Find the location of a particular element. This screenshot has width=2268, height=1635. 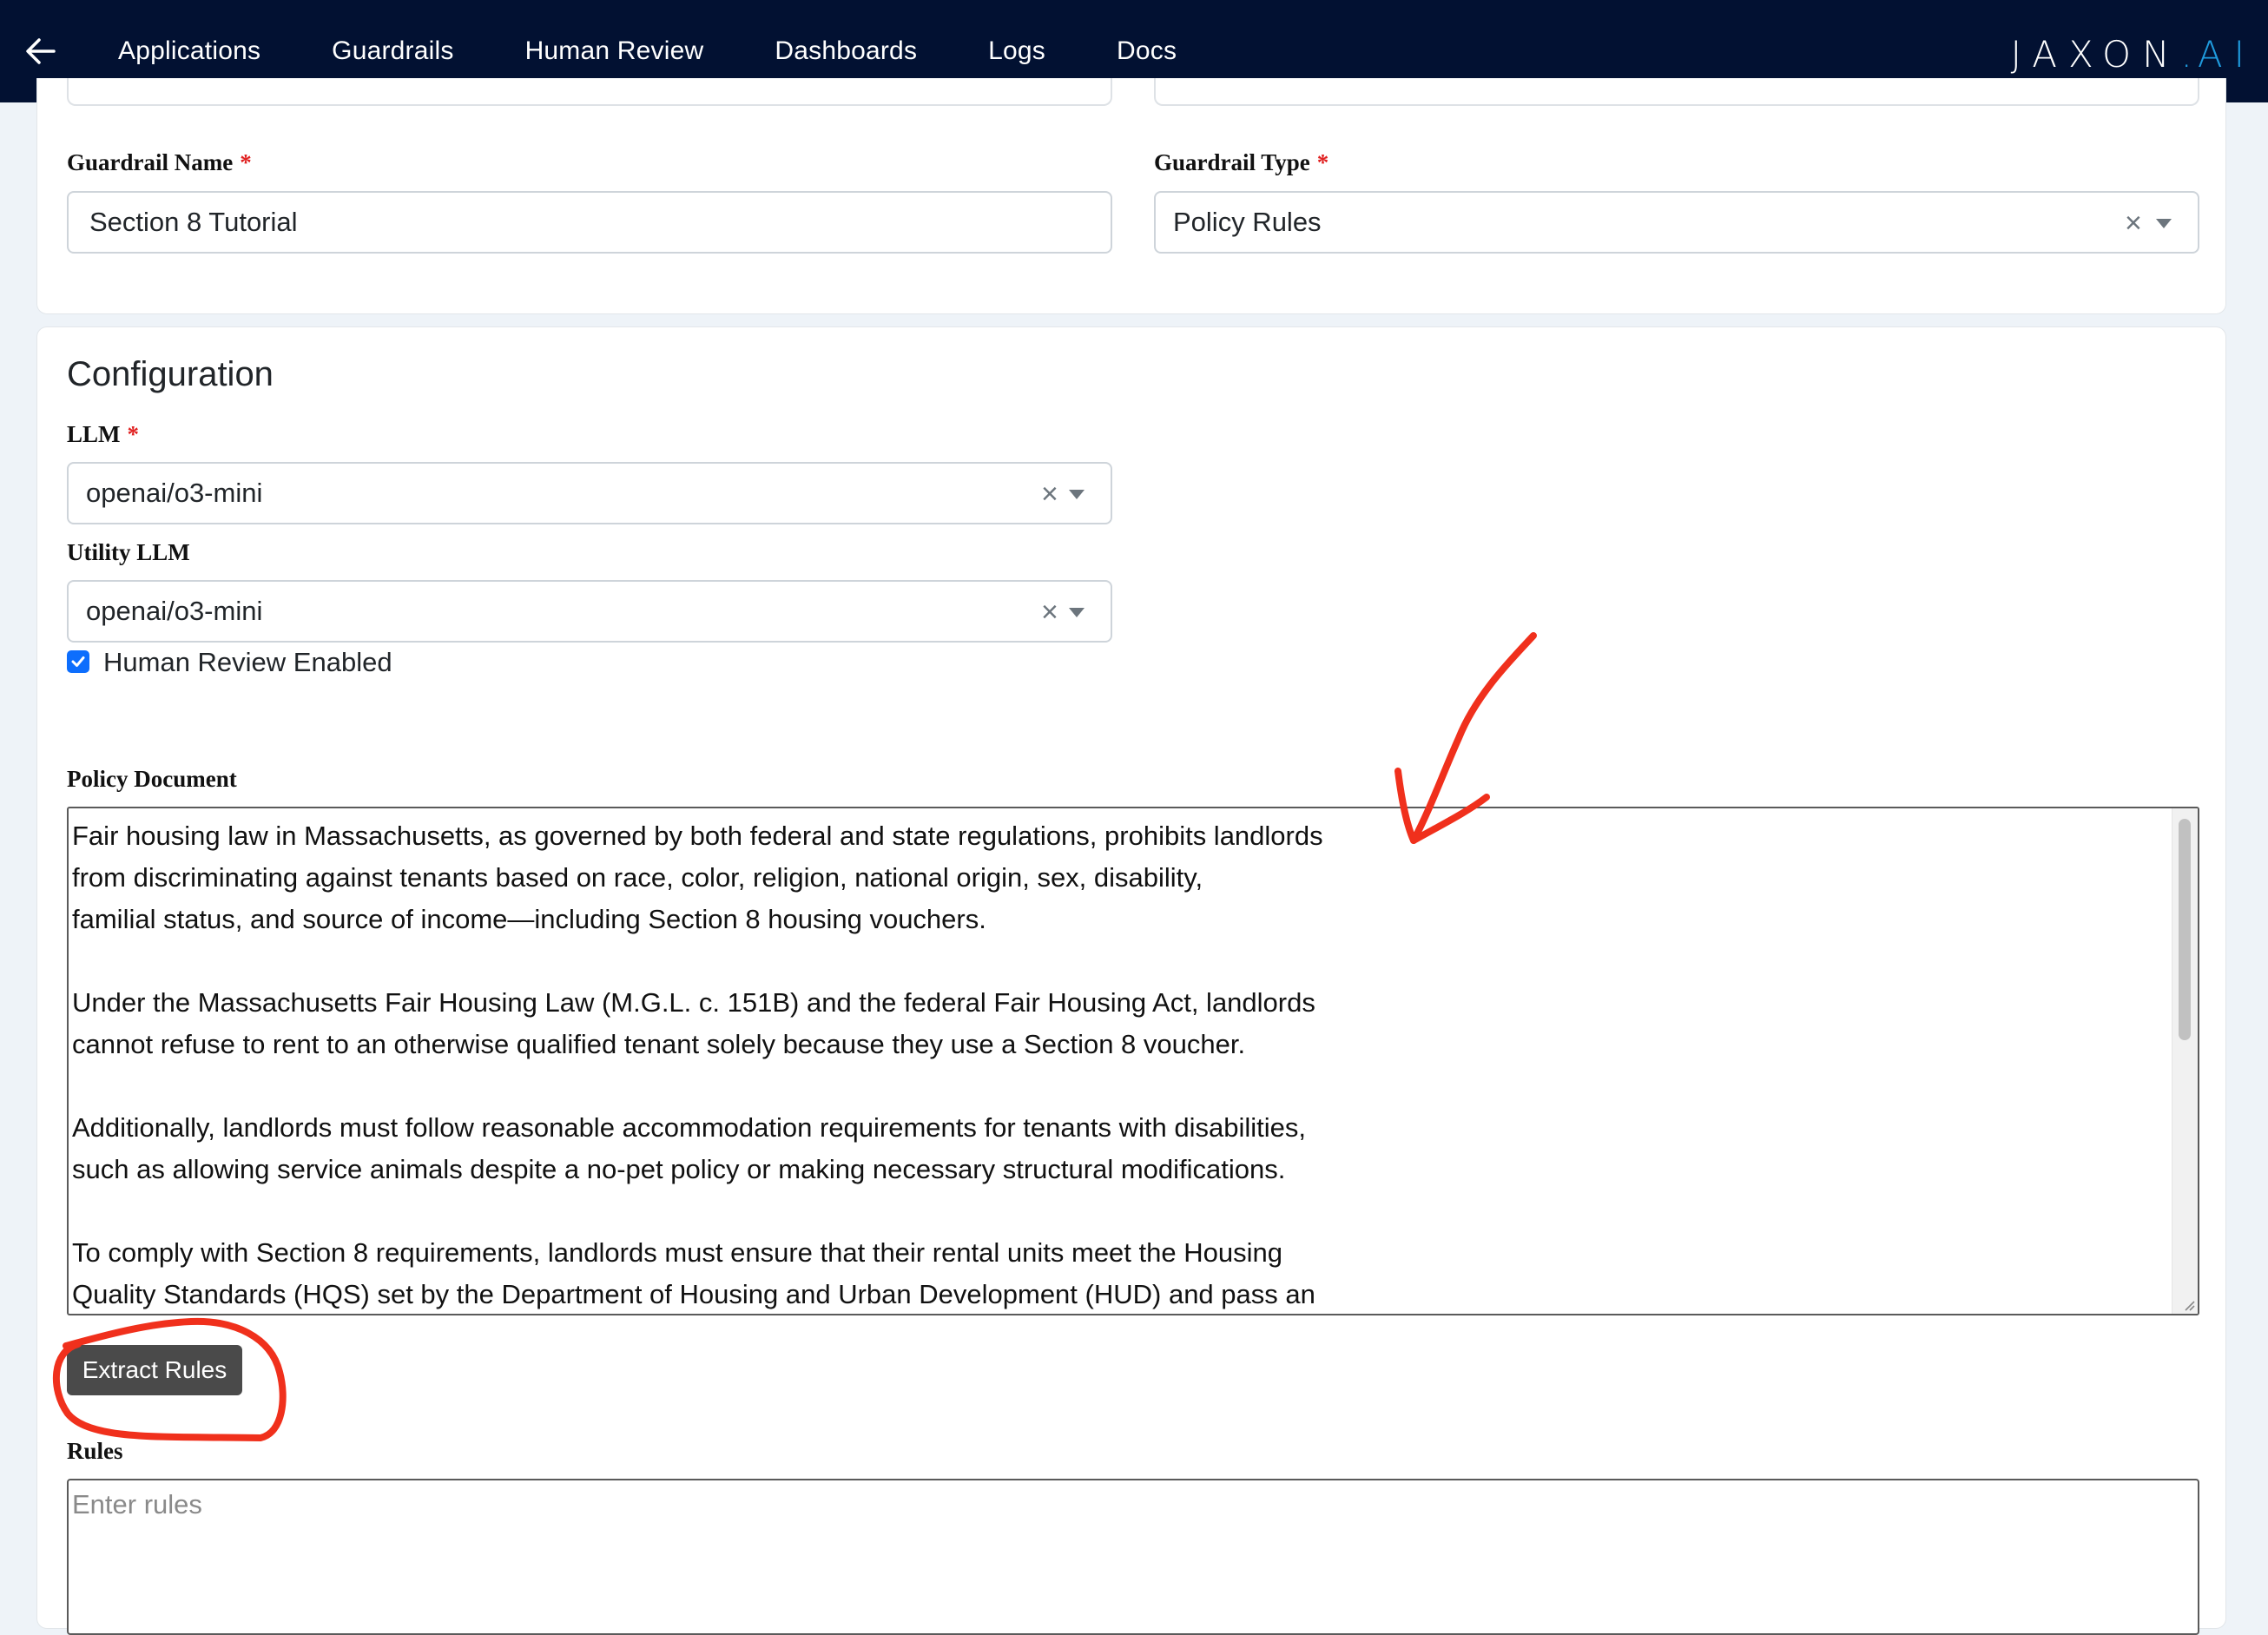

scrollbar-thumb is located at coordinates (2185, 930).